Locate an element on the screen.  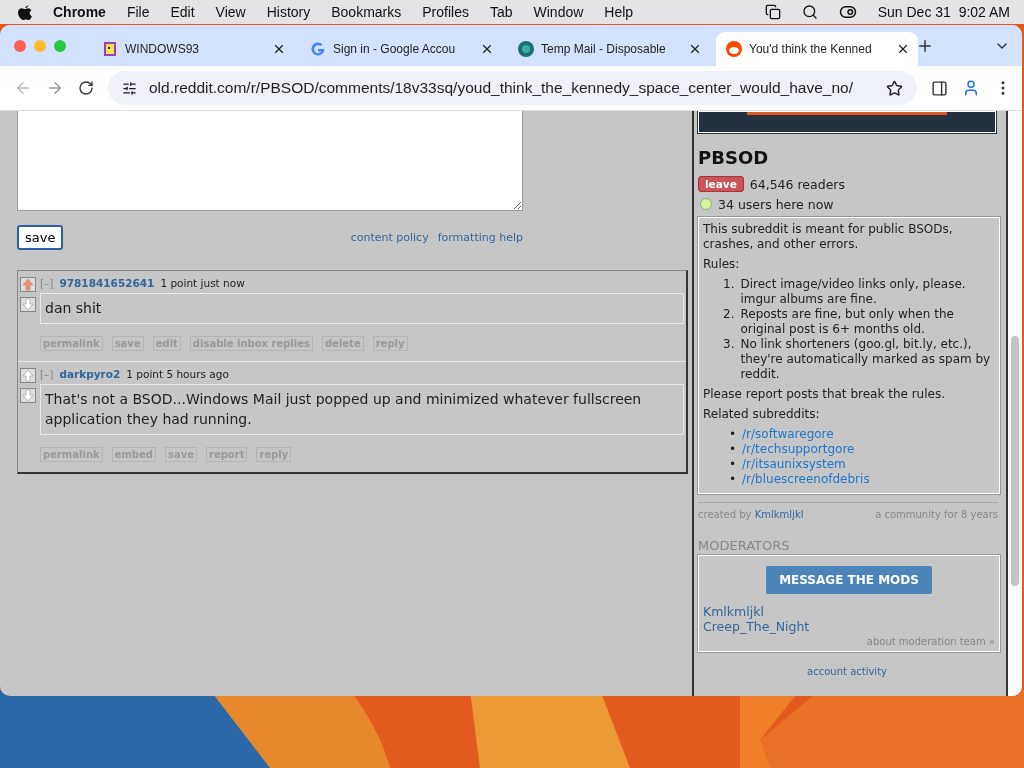
about-team-link: about moderation team » is located at coordinates (930, 641).